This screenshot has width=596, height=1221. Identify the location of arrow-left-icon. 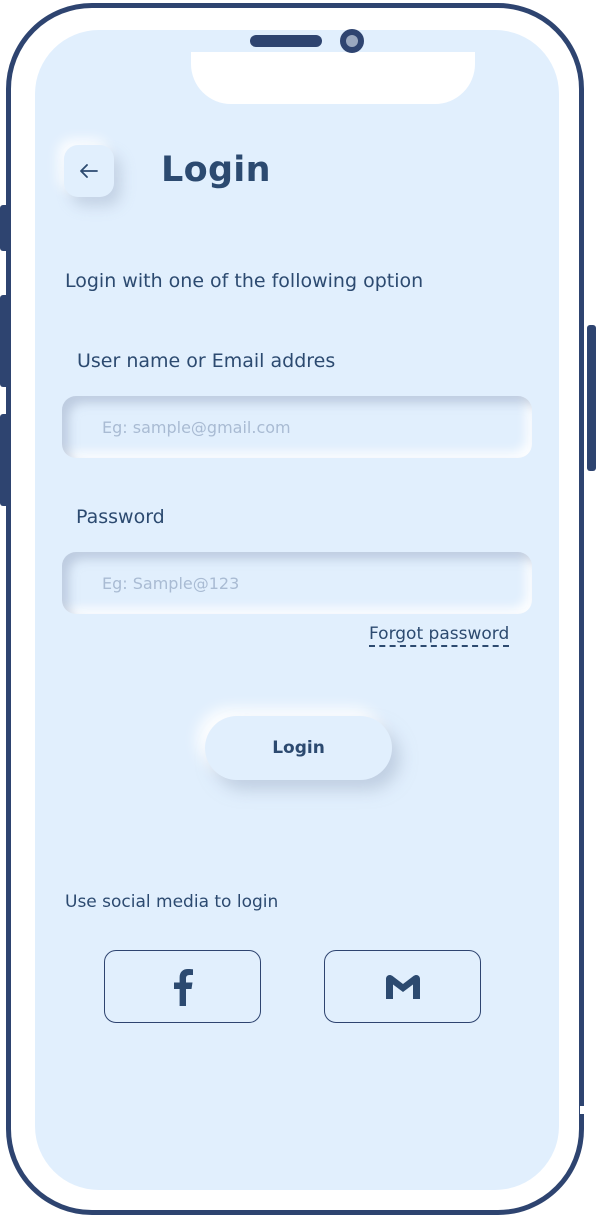
(89, 171).